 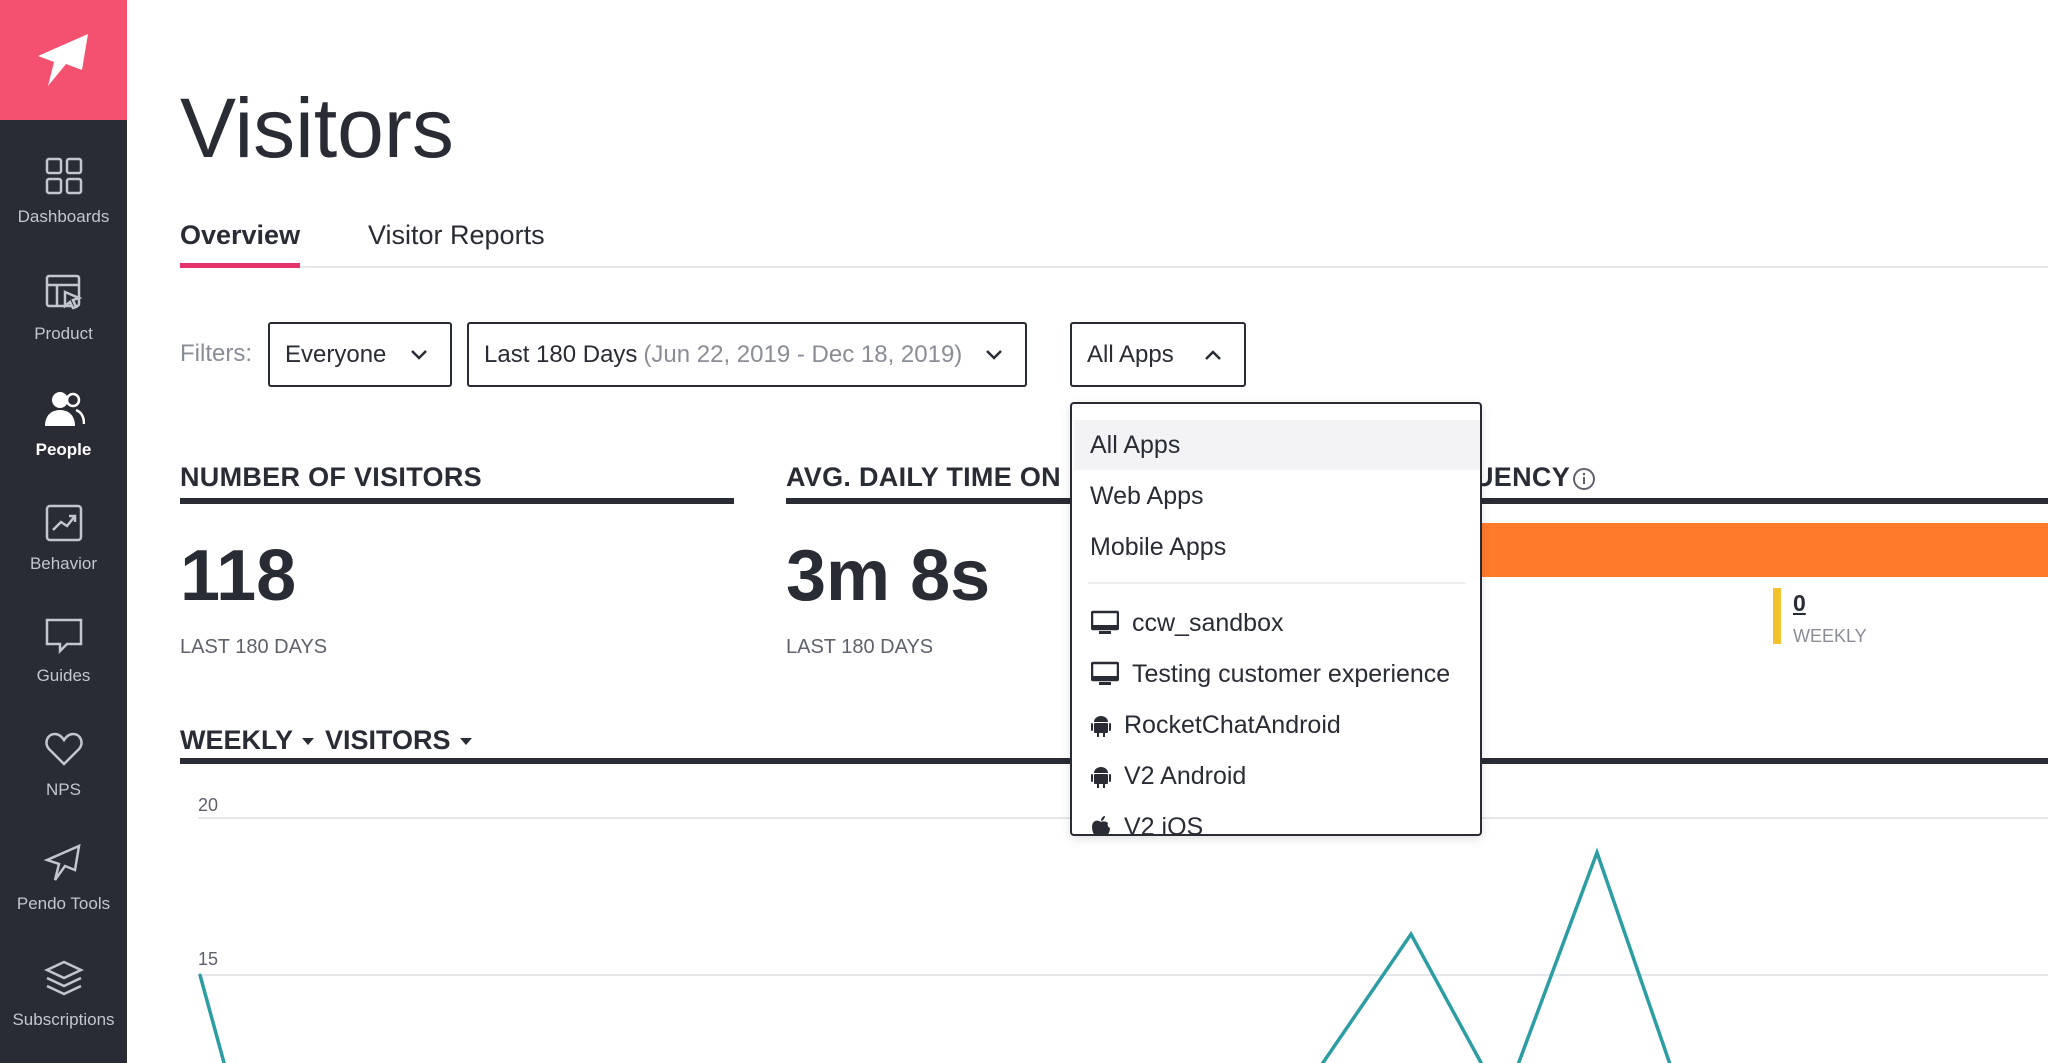 I want to click on sidebar-item-label: Dashboards, so click(x=64, y=217).